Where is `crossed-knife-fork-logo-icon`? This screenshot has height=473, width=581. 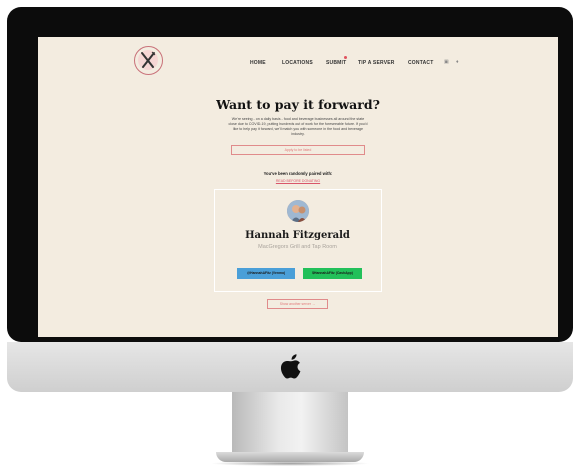
crossed-knife-fork-logo-icon is located at coordinates (148, 60).